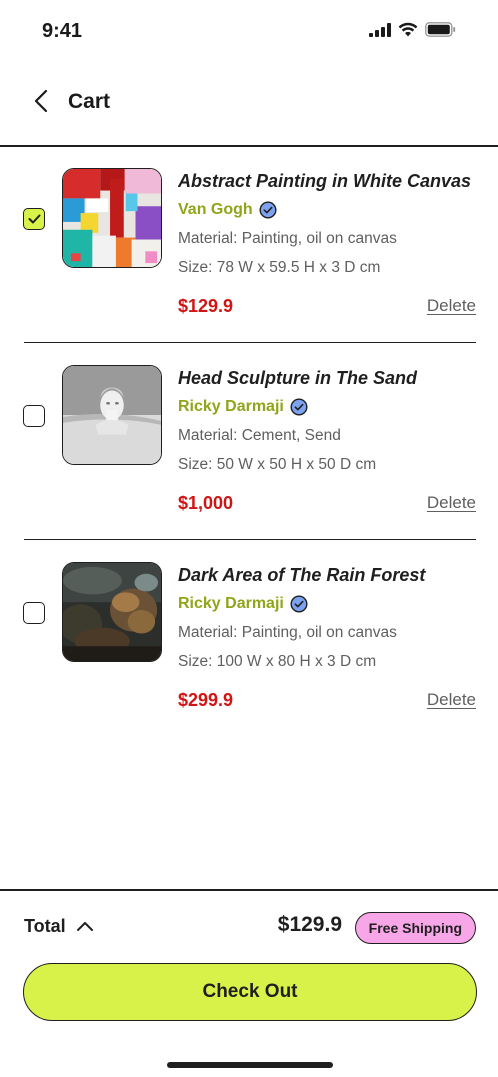 Image resolution: width=498 pixels, height=1077 pixels. Describe the element at coordinates (62, 31) in the screenshot. I see `status-time: 9:41` at that location.